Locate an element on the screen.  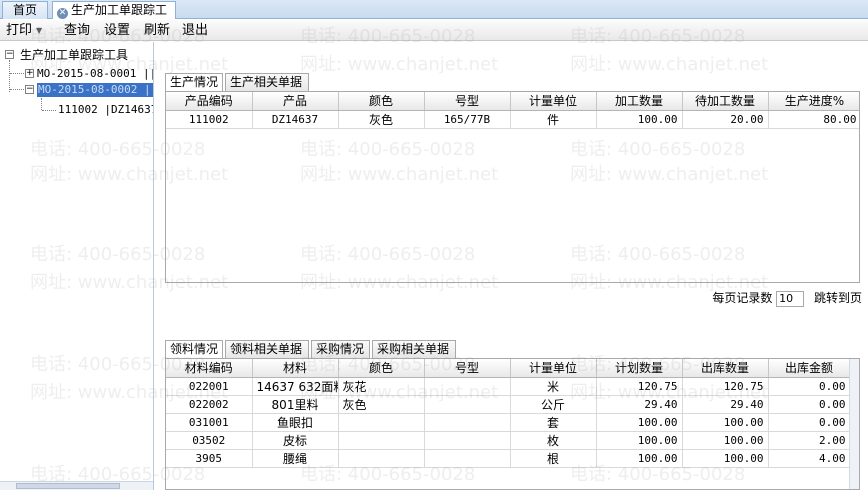
quantity-cell: 100.00 is located at coordinates (639, 119).